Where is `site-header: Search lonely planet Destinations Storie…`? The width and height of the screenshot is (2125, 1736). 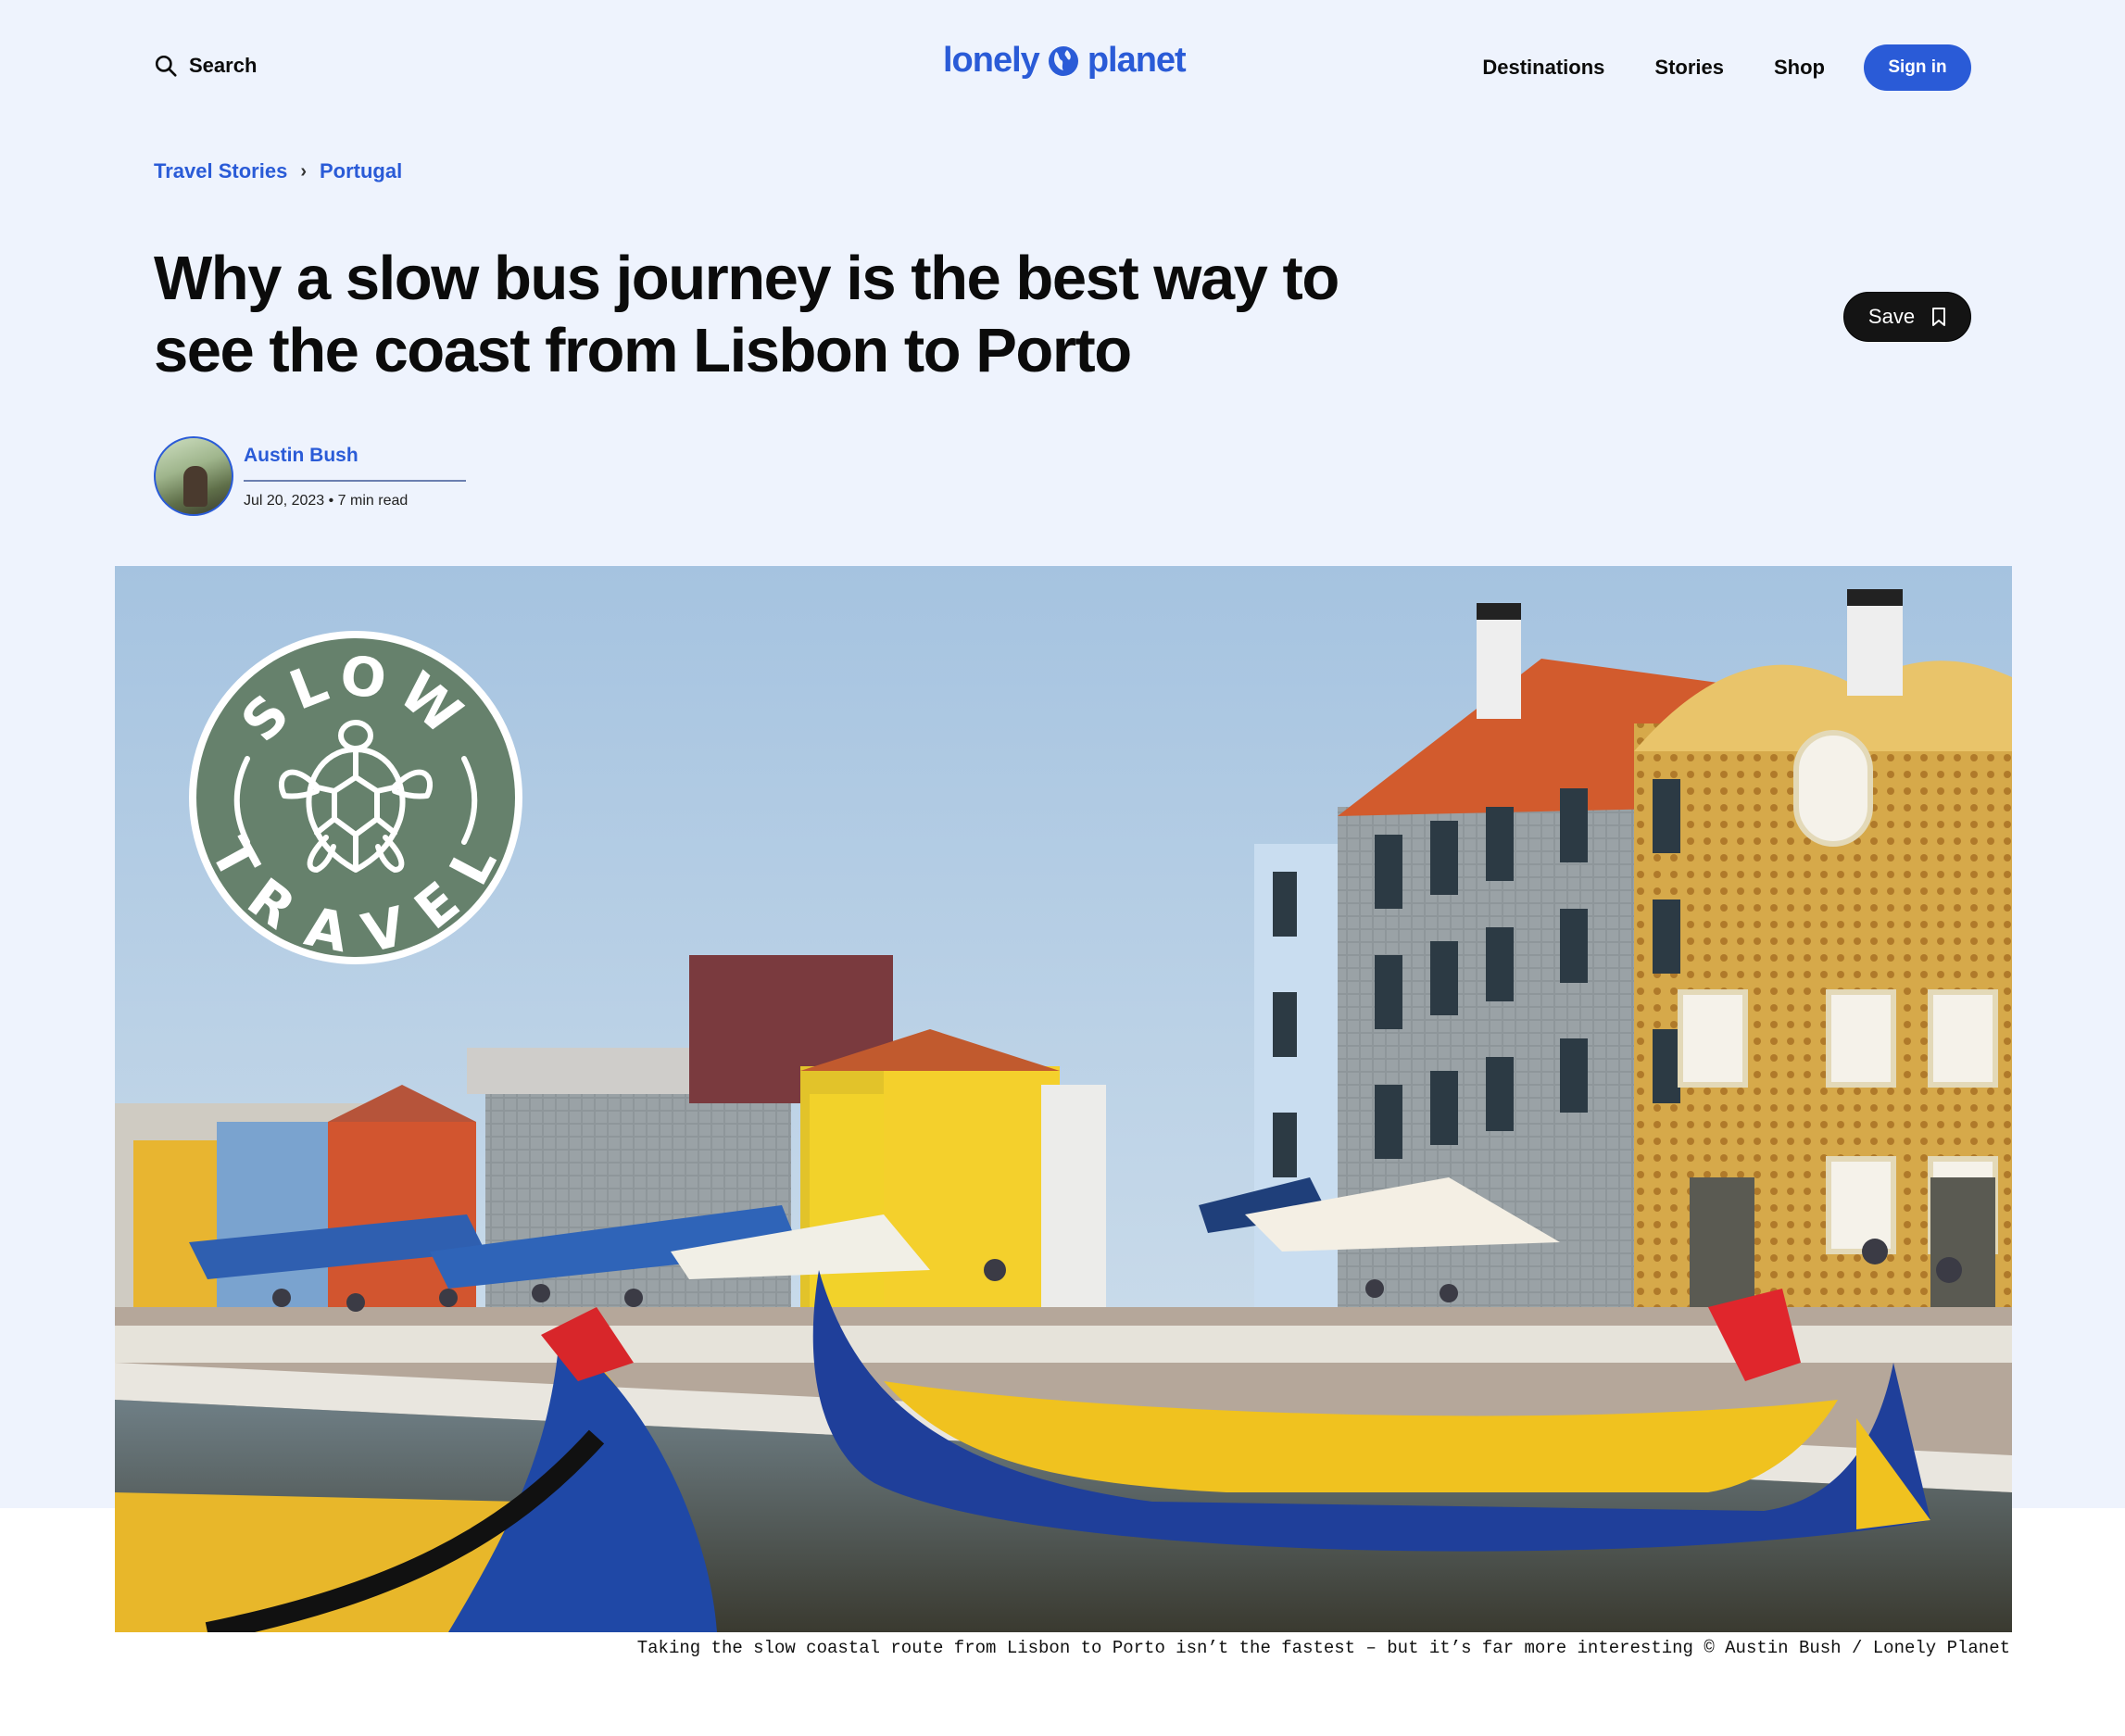
site-header: Search lonely planet Destinations Storie… is located at coordinates (1062, 69).